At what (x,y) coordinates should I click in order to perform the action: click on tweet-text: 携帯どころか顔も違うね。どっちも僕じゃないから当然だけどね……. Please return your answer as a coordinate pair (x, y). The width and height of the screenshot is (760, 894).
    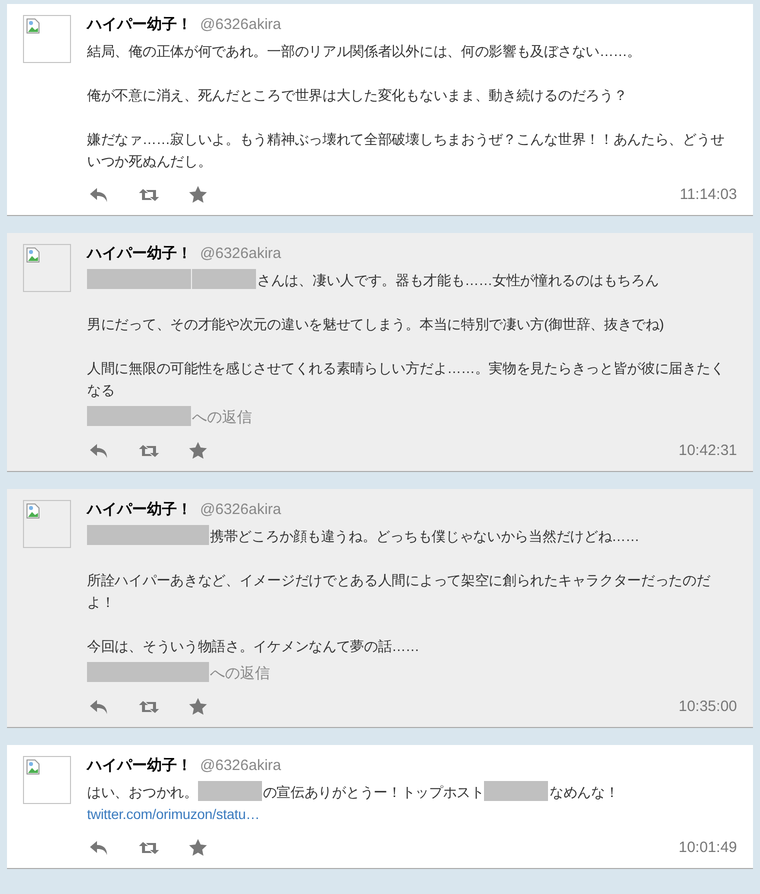
    Looking at the image, I should click on (425, 536).